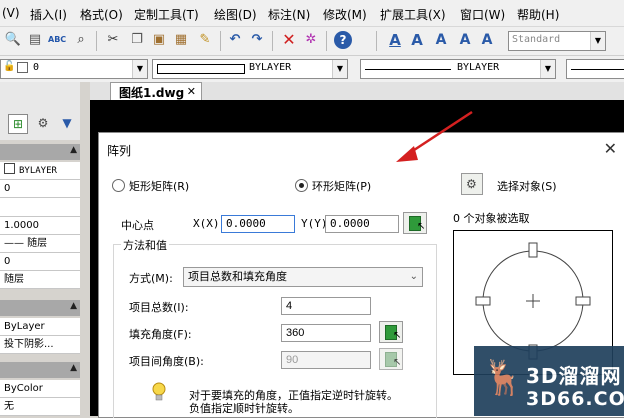 This screenshot has width=624, height=418. I want to click on polar-array-radio, so click(301, 185).